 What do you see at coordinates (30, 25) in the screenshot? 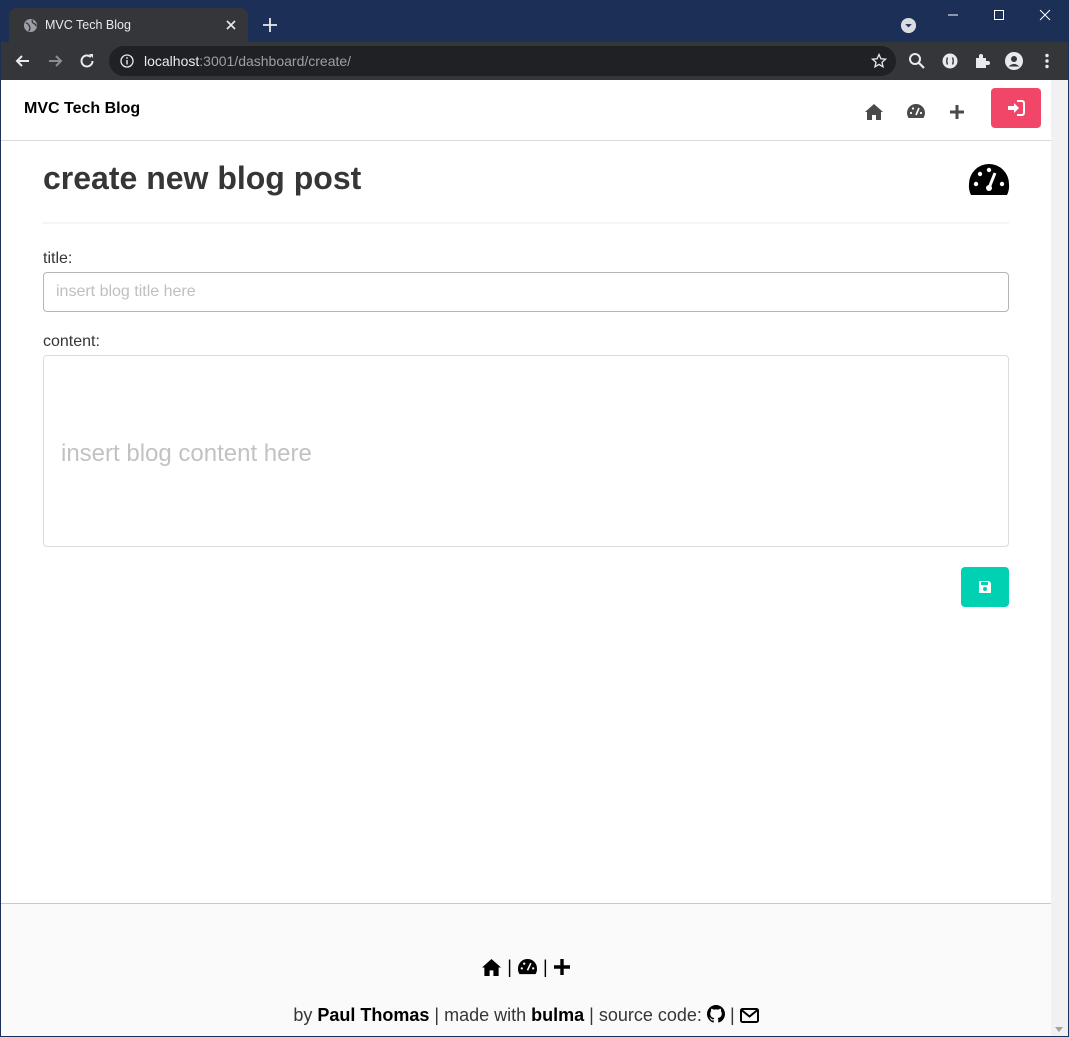
I see `globe-icon` at bounding box center [30, 25].